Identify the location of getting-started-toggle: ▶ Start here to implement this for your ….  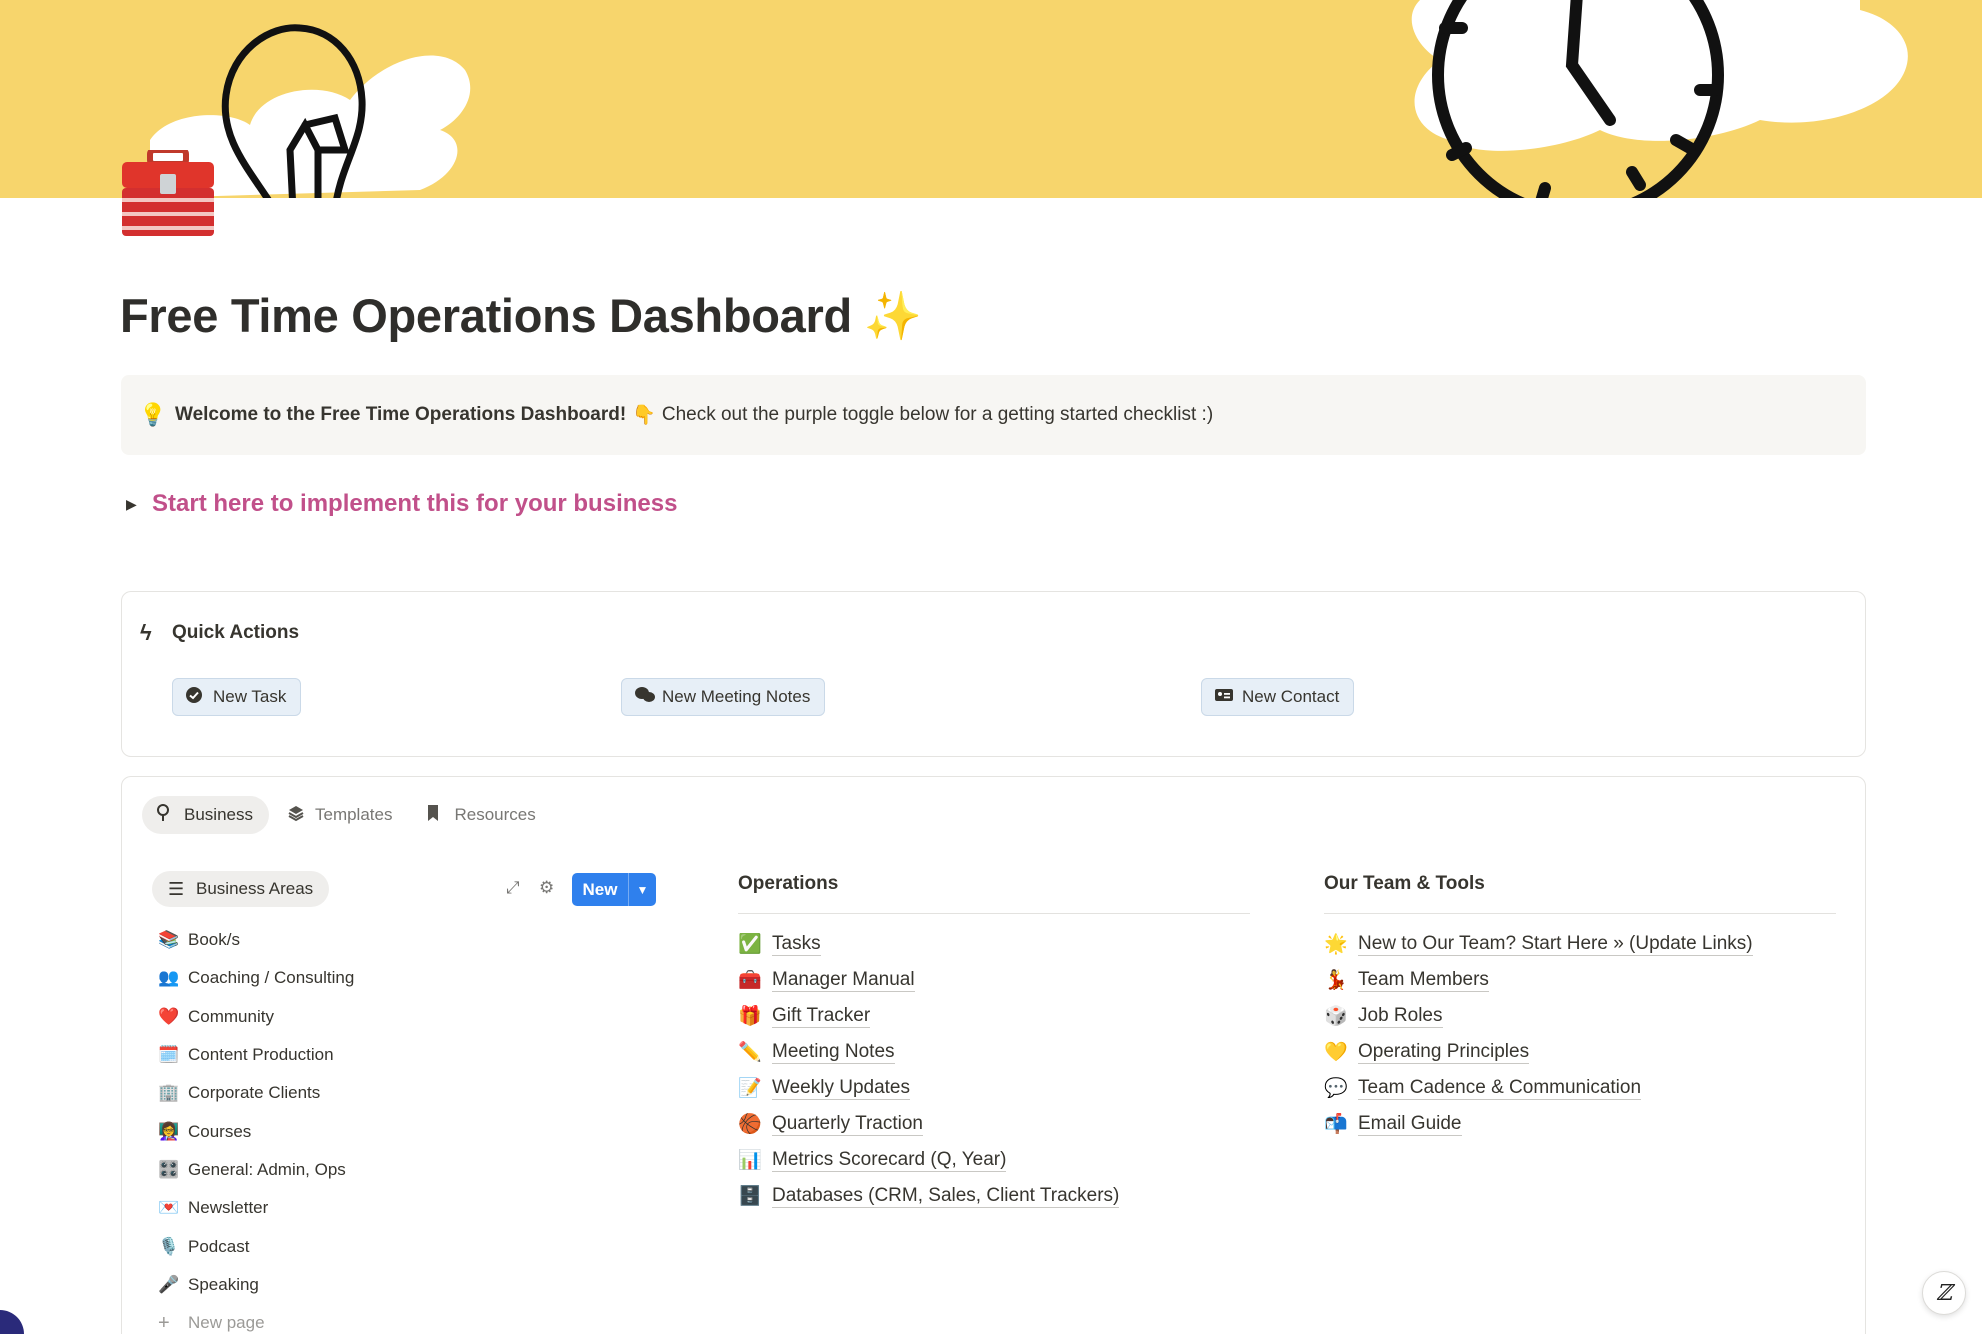
(401, 504).